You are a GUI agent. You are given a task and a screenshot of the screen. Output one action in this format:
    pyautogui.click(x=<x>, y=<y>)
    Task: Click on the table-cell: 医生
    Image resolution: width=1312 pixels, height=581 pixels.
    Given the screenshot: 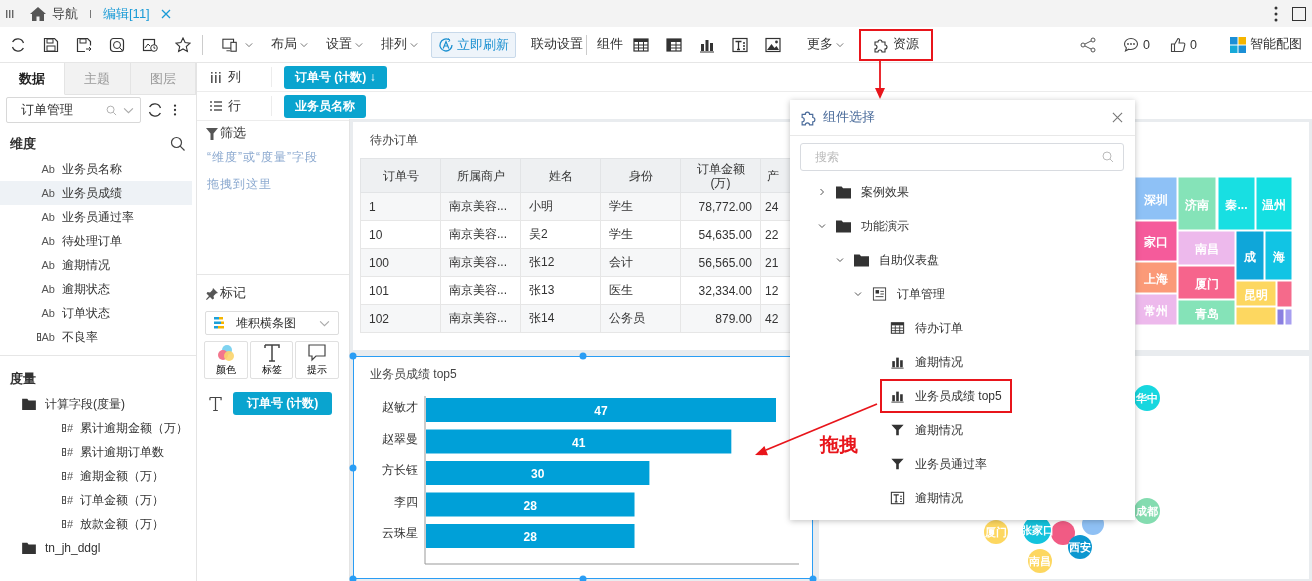 What is the action you would take?
    pyautogui.click(x=640, y=290)
    